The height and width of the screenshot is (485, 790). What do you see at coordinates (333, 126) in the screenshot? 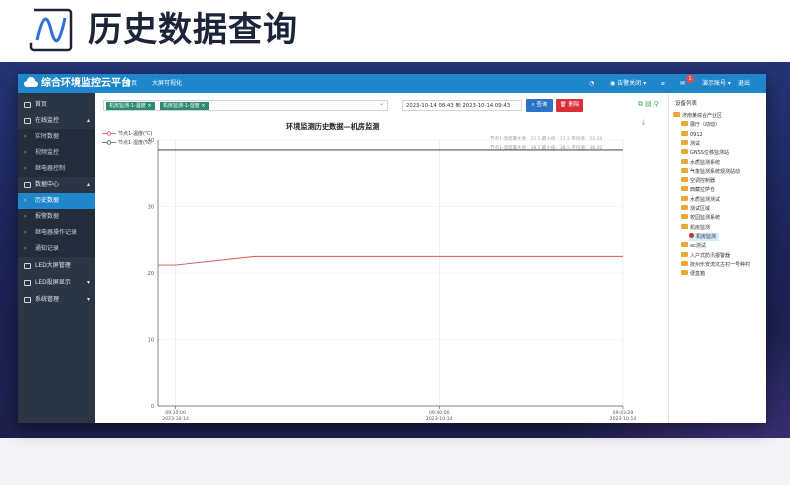
I see `chart-title: 环境监测历史数据—机房监测` at bounding box center [333, 126].